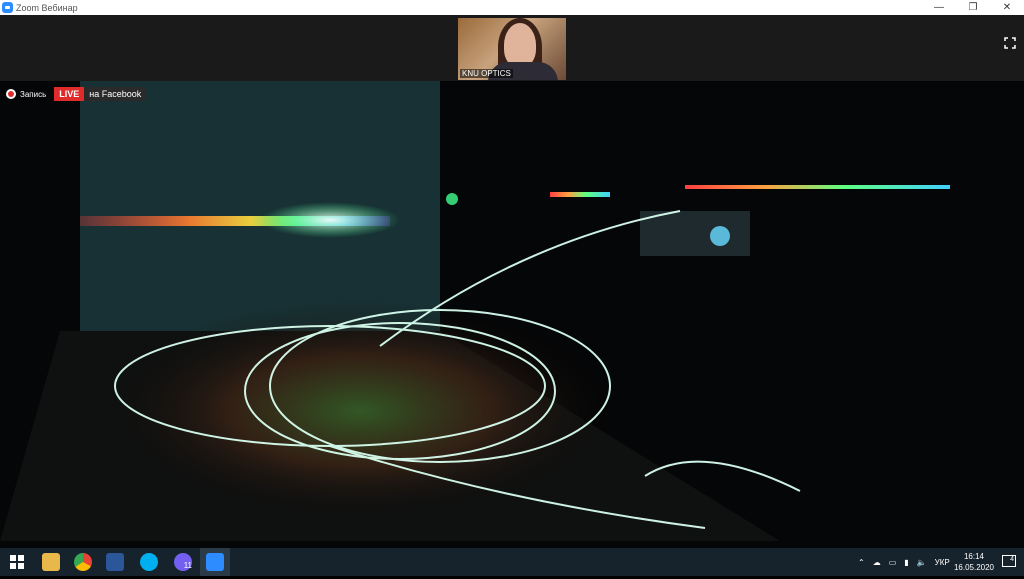  Describe the element at coordinates (922, 562) in the screenshot. I see `volume-icon: 🔈` at that location.